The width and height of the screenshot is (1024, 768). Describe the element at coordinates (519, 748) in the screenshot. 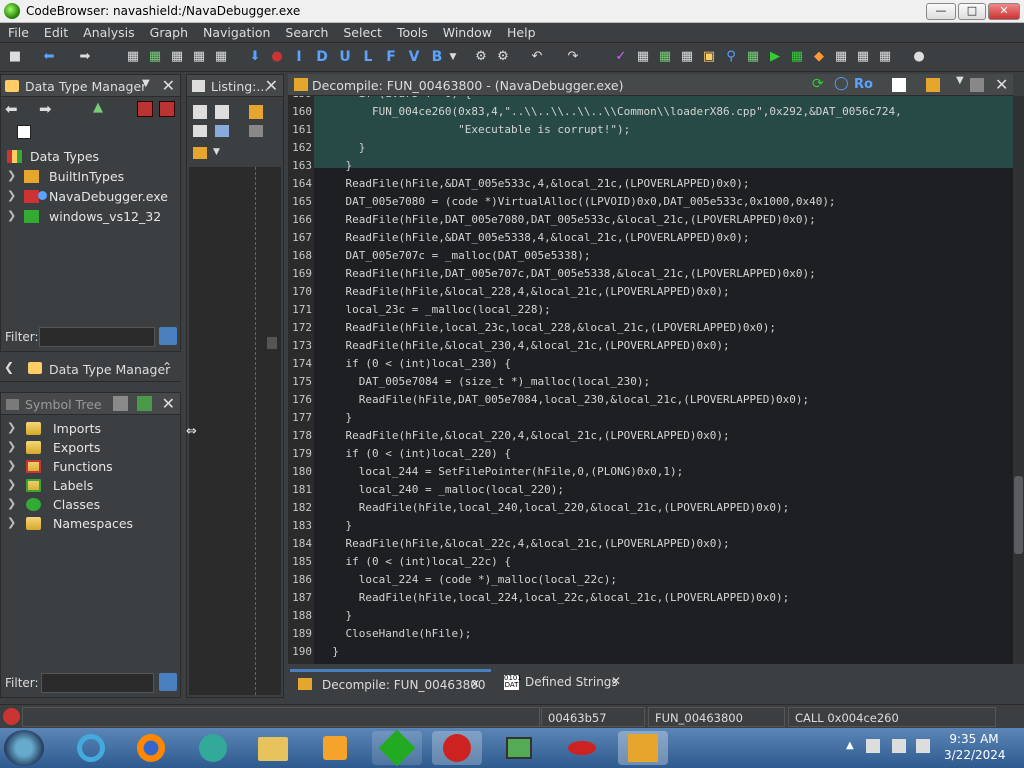

I see `app-monitor-icon` at that location.